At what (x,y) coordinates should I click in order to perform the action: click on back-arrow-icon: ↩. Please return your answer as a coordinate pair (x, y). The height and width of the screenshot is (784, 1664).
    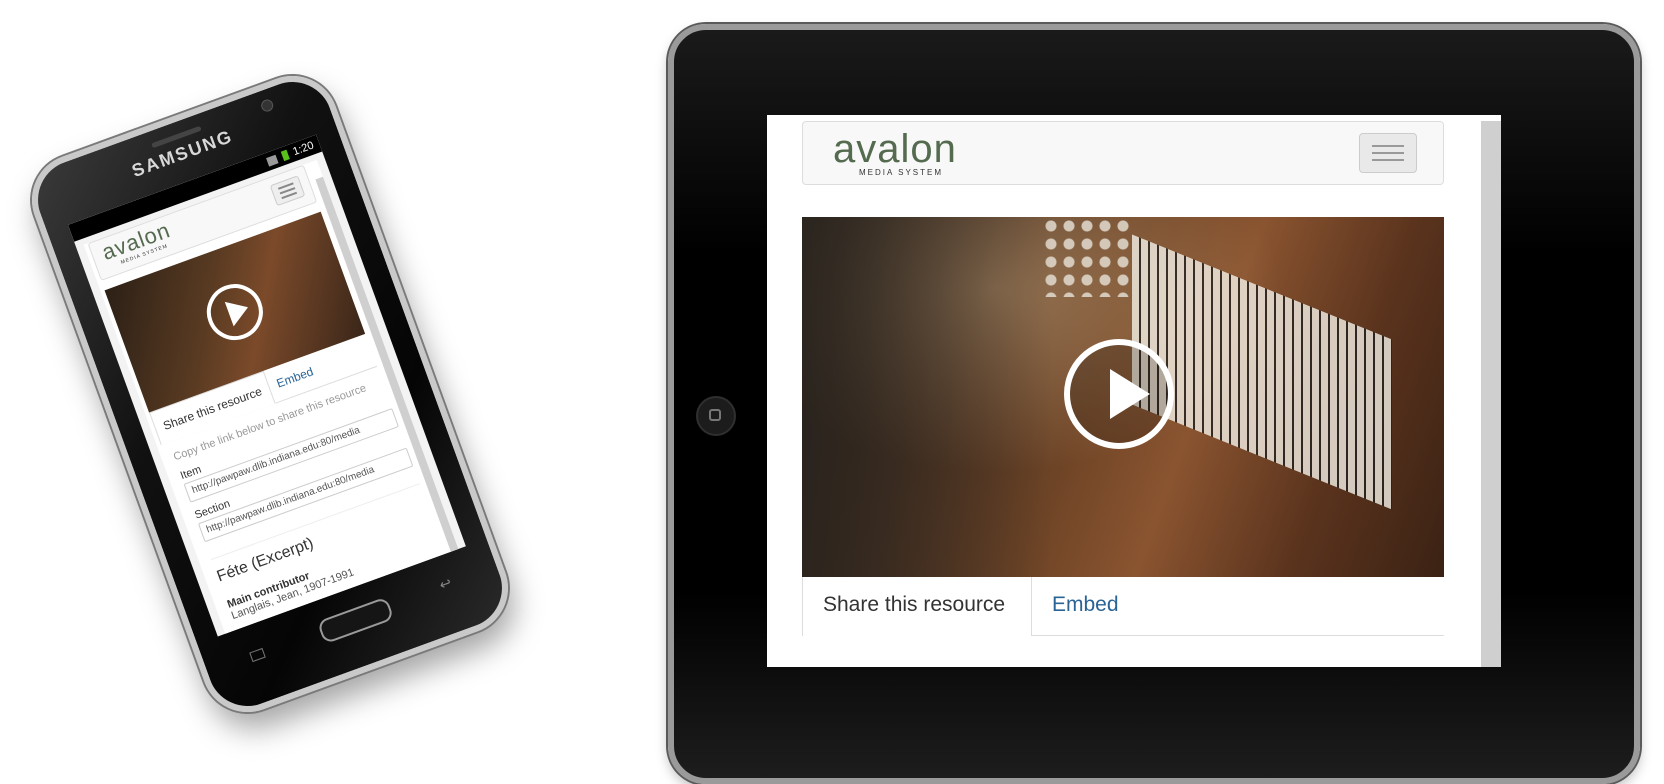
    Looking at the image, I should click on (446, 583).